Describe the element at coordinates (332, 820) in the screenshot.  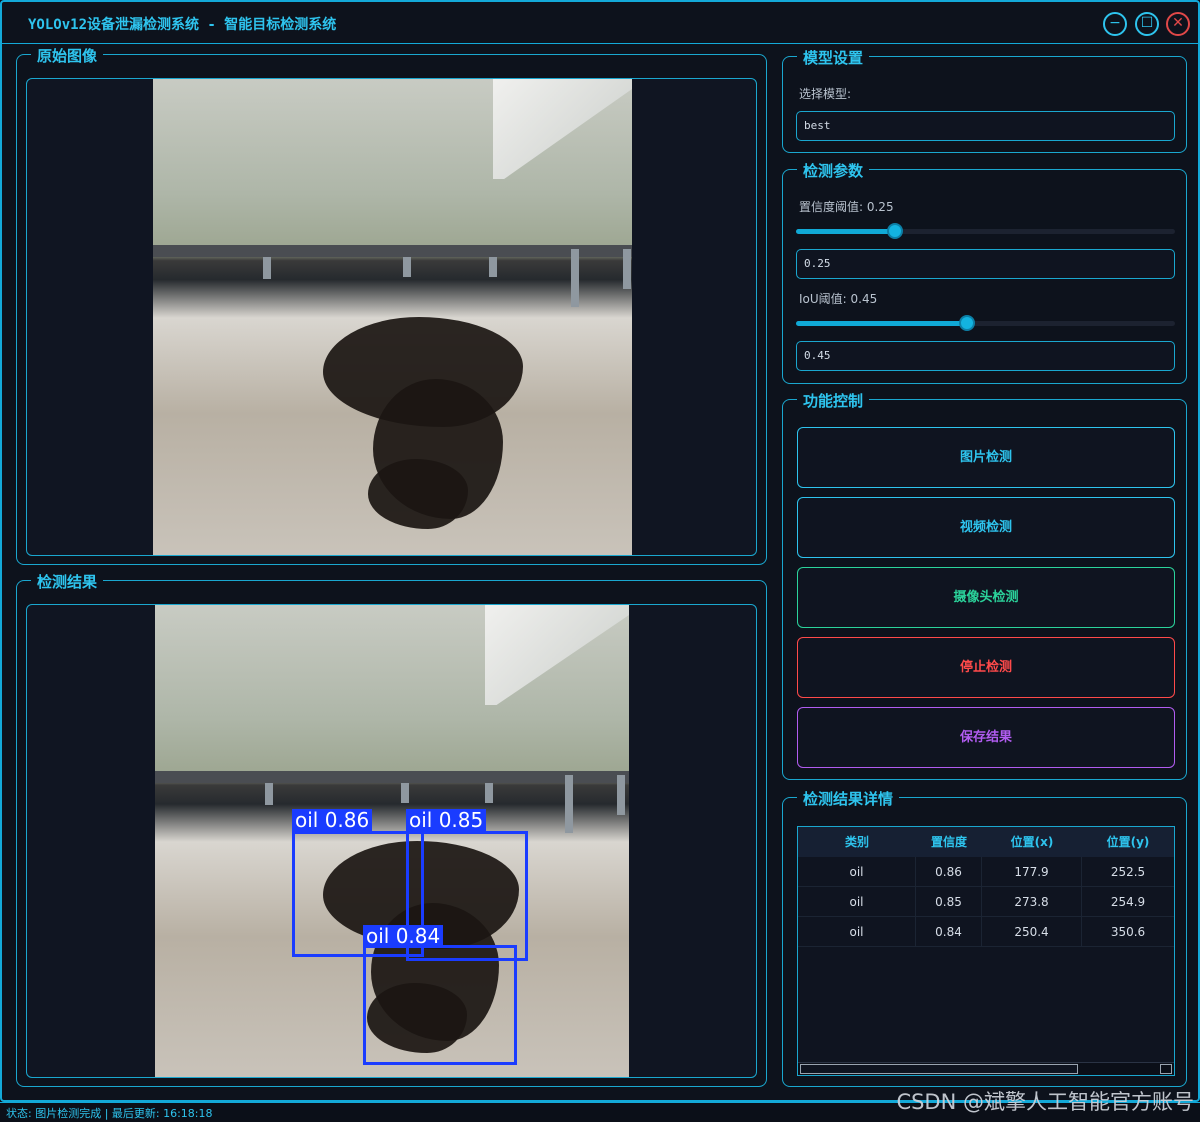
I see `detection-label: oil 0.86` at that location.